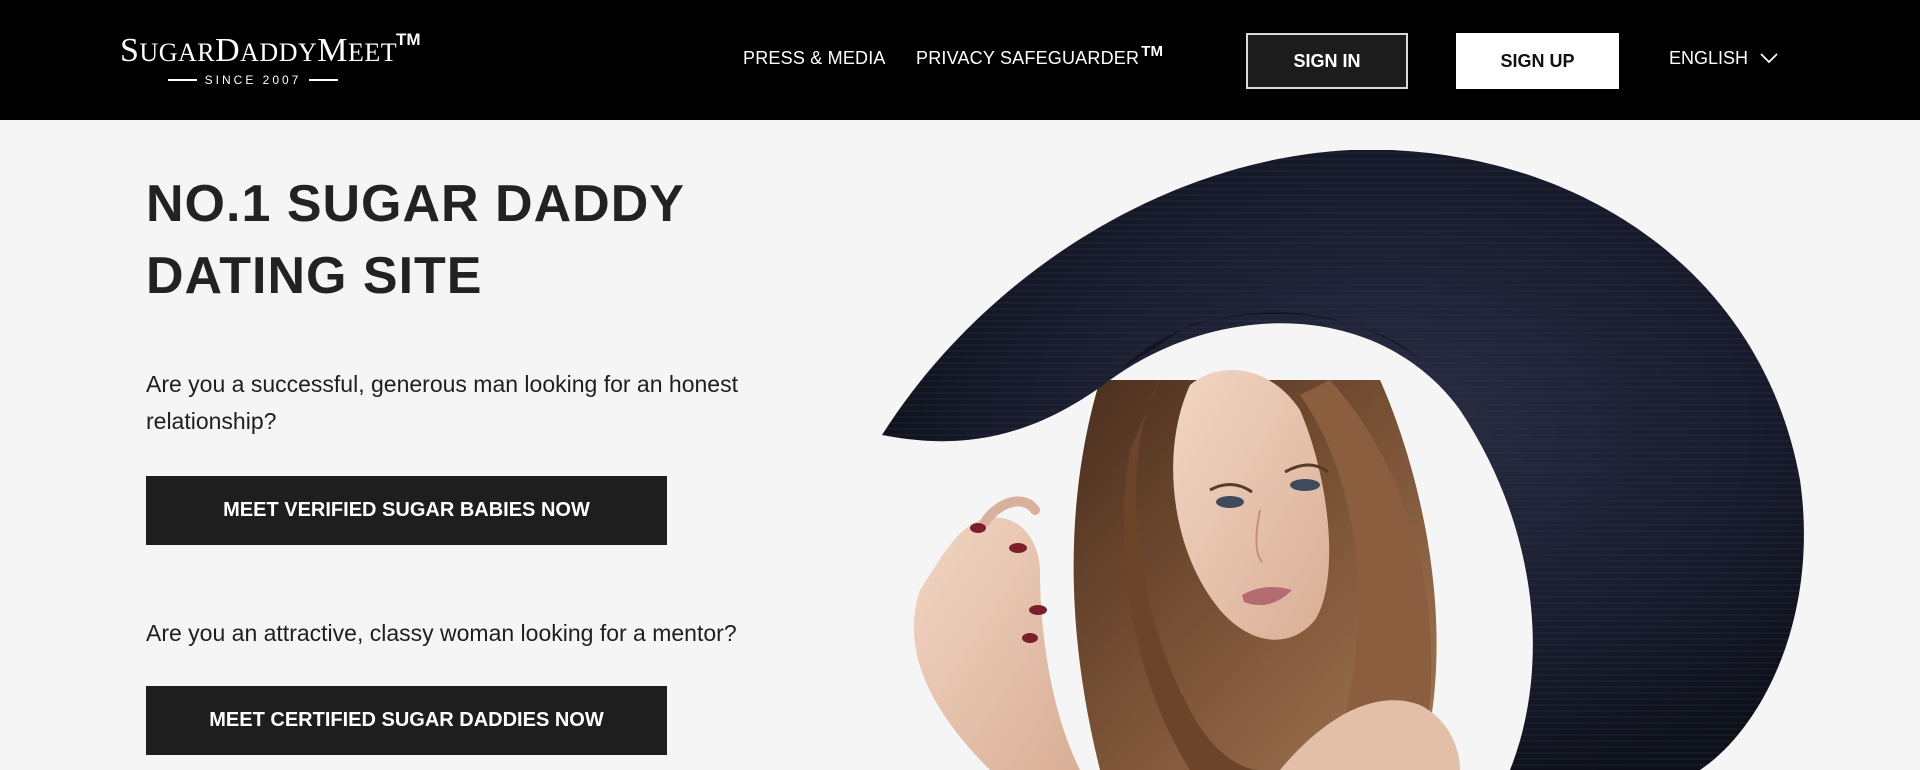 This screenshot has width=1920, height=770. What do you see at coordinates (1327, 61) in the screenshot?
I see `sign-in-button: SIGN IN` at bounding box center [1327, 61].